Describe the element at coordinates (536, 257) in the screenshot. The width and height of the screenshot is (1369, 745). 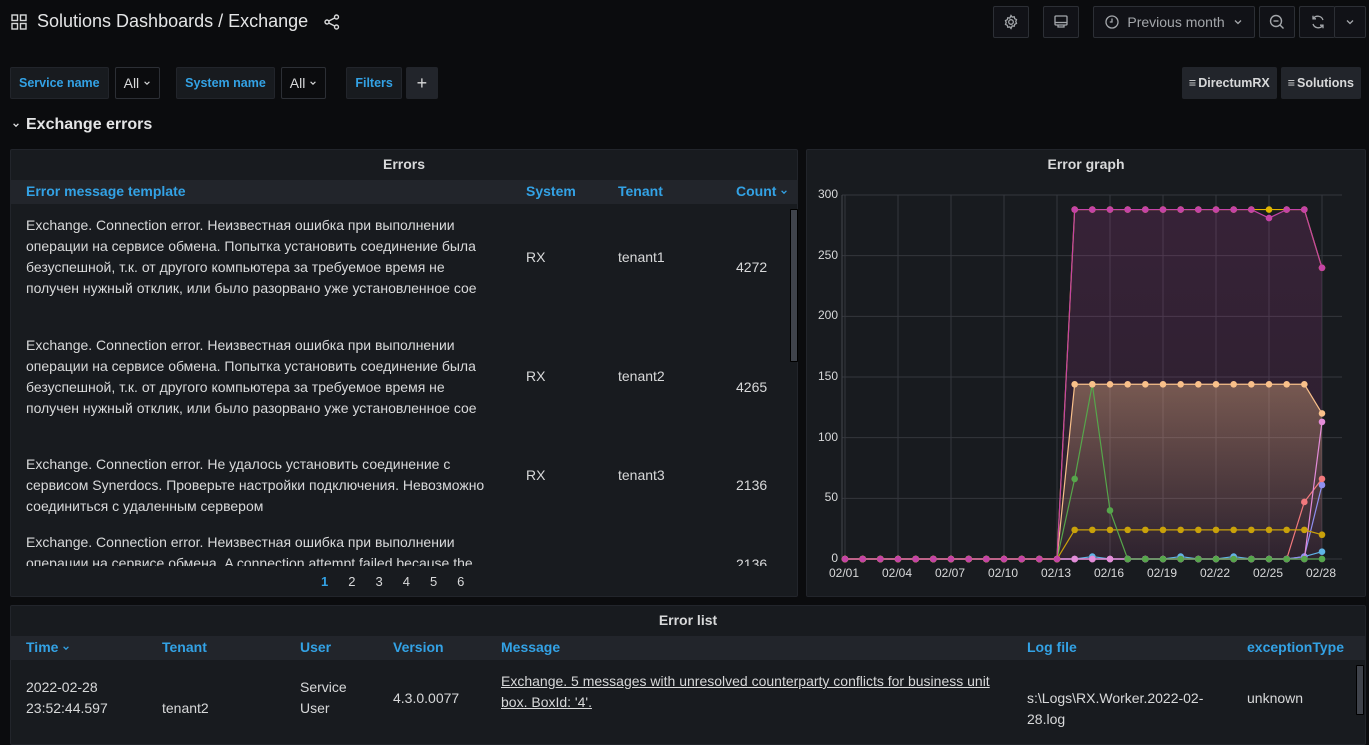
I see `system-cell: RX` at that location.